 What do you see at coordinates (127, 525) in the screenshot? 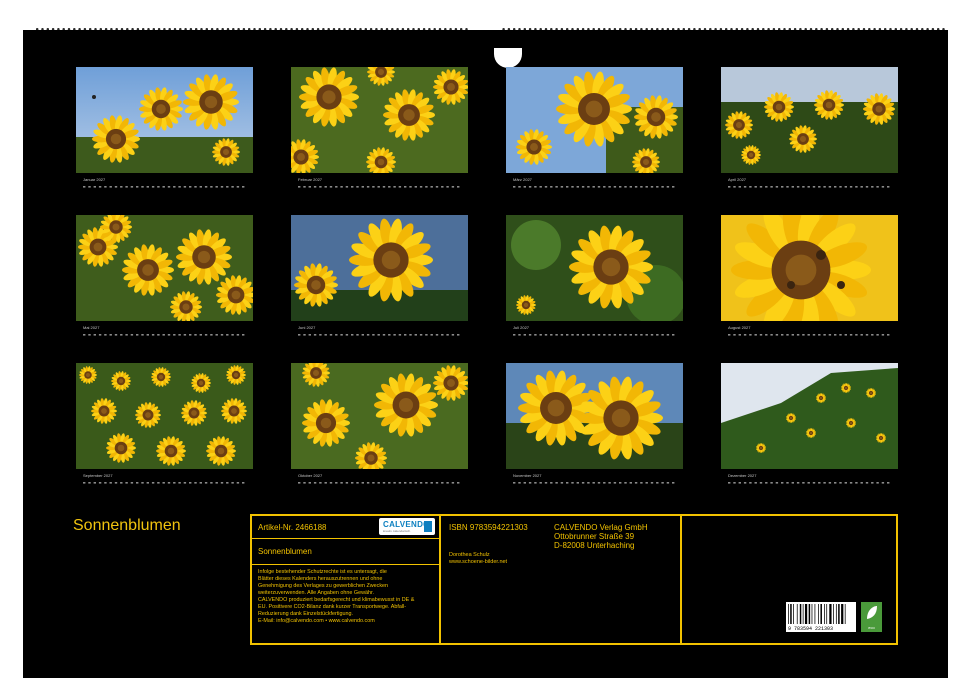
I see `calendar-title: Sonnenblumen` at bounding box center [127, 525].